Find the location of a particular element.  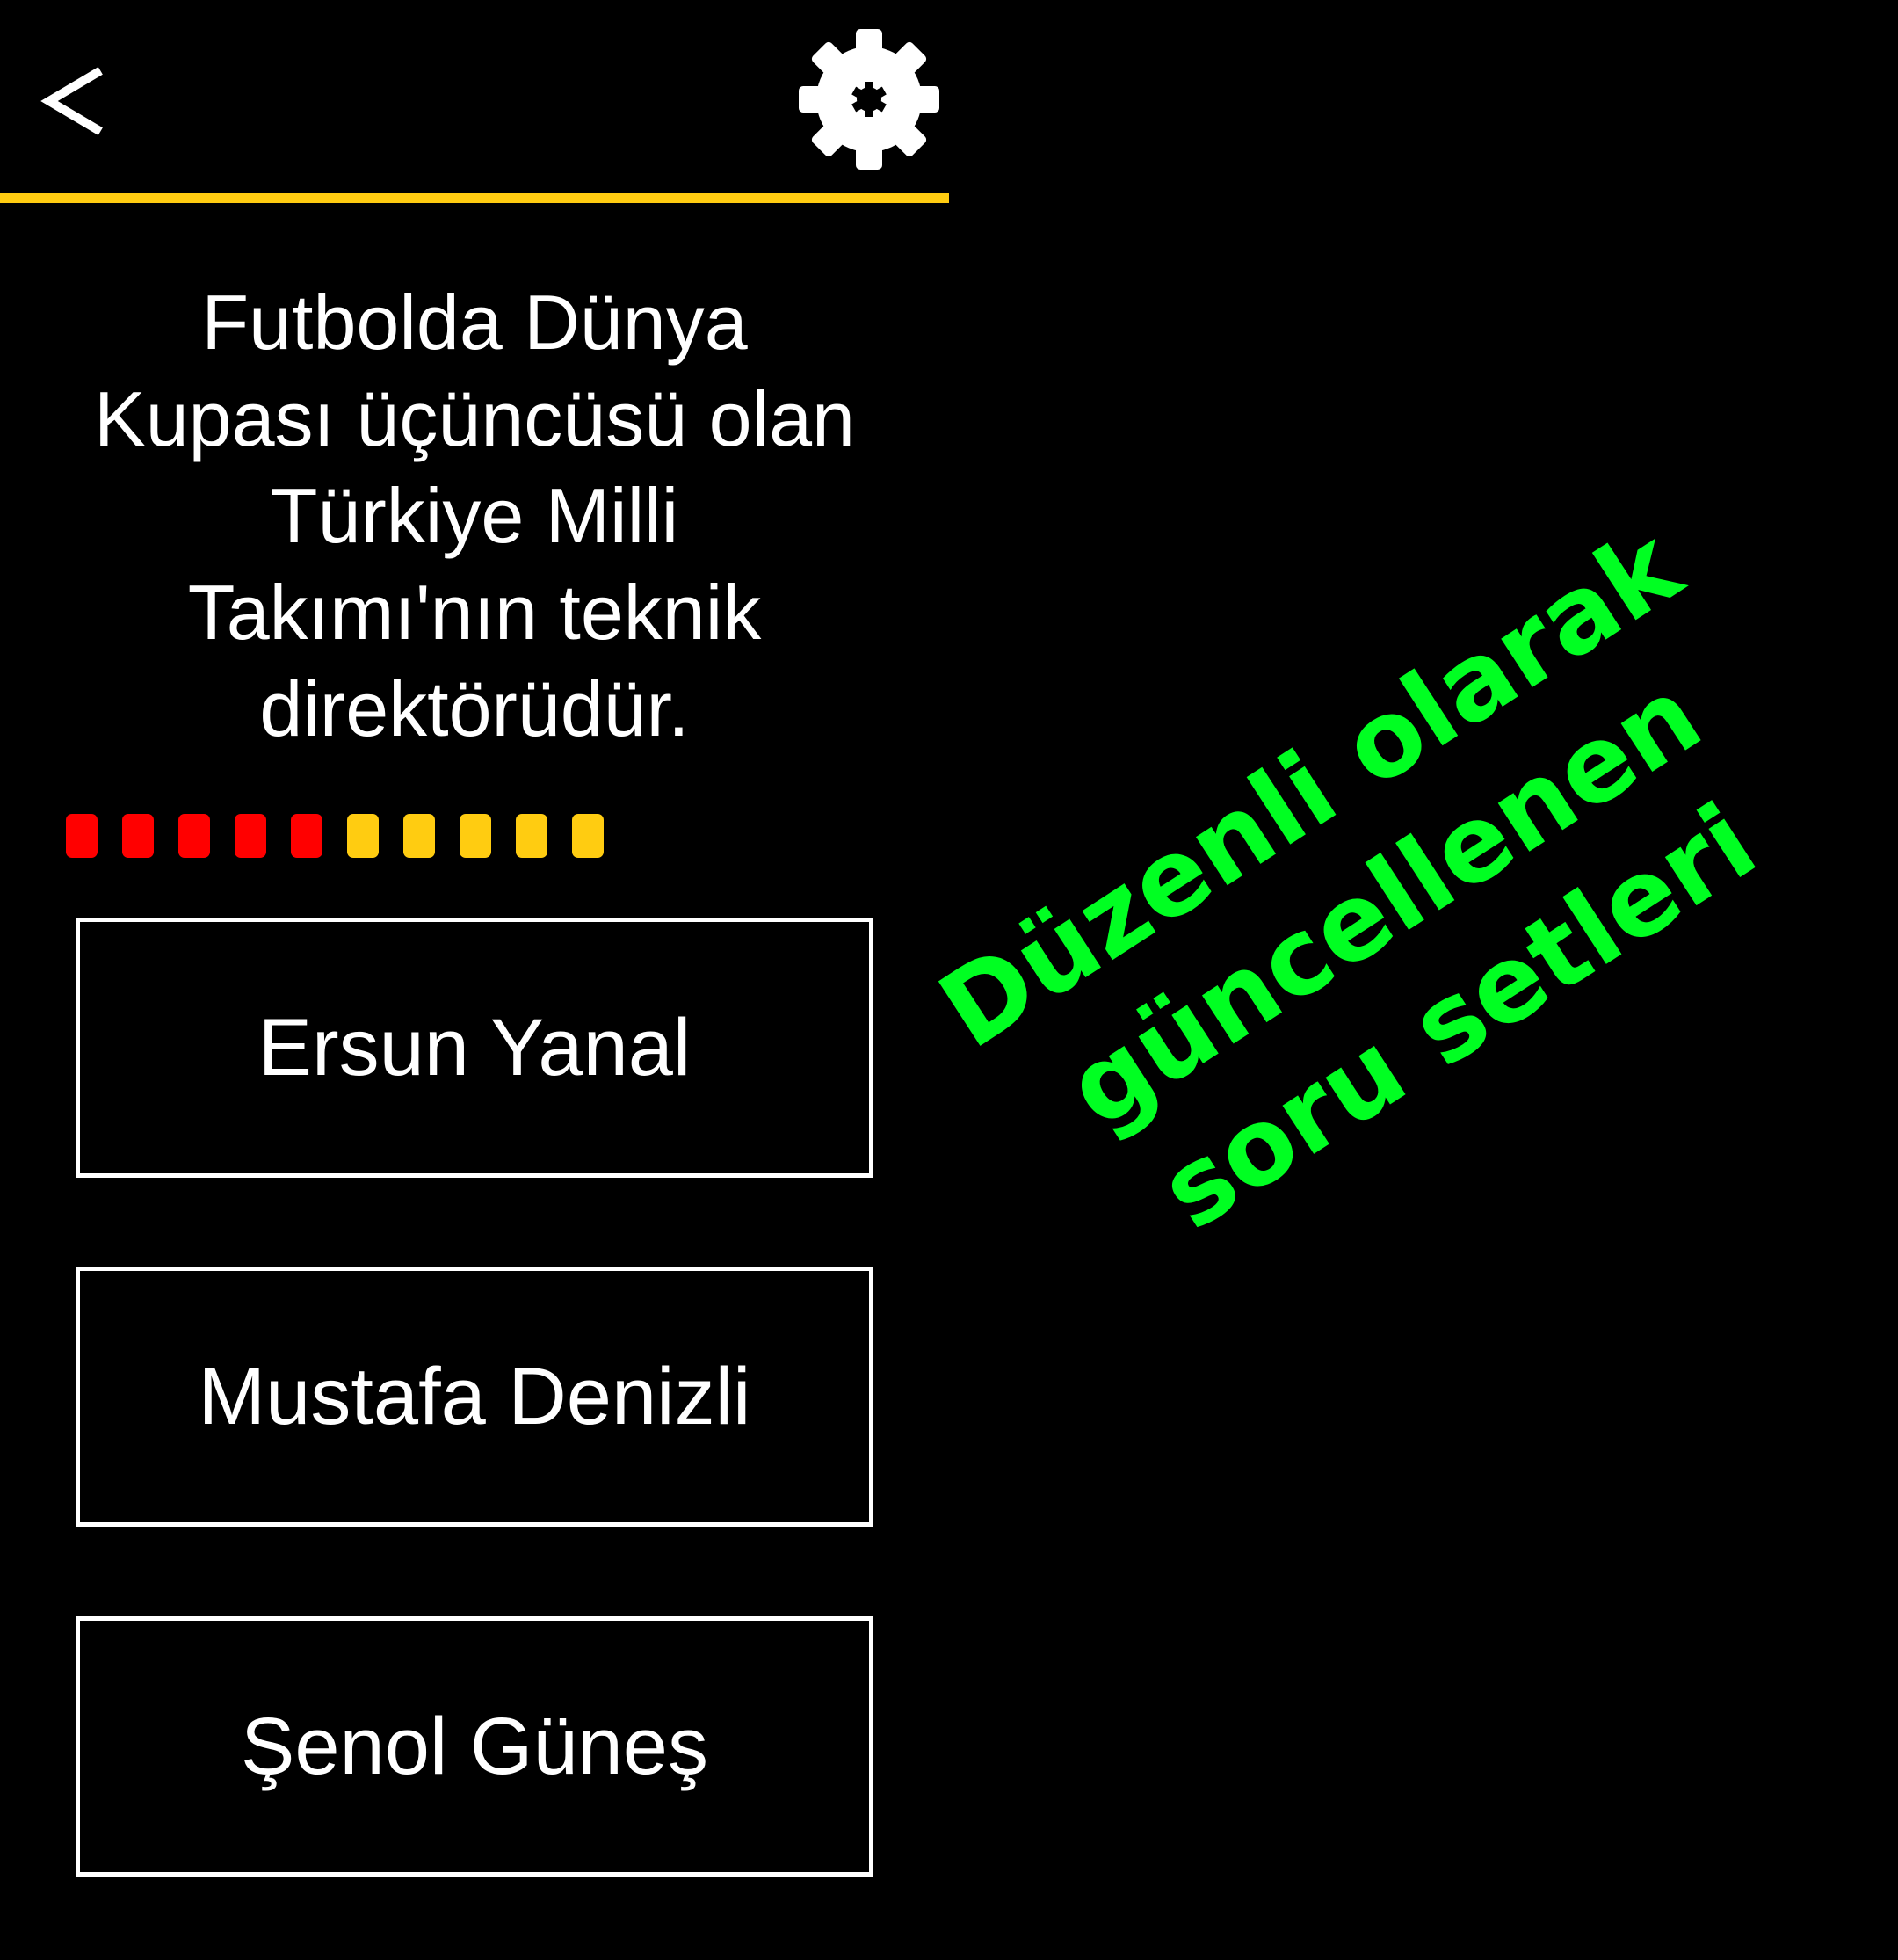

back-button is located at coordinates (74, 101).